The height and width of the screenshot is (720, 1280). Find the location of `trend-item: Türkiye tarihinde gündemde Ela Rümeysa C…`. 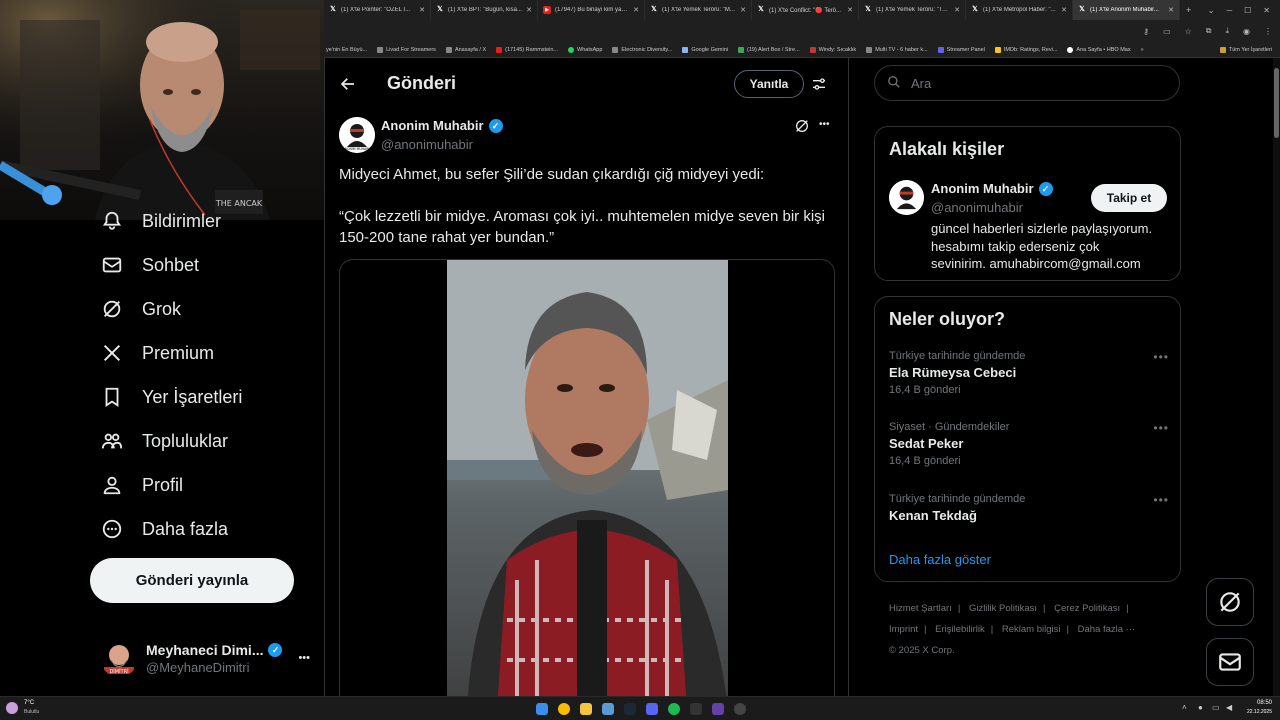

trend-item: Türkiye tarihinde gündemde Ela Rümeysa C… is located at coordinates (1029, 373).